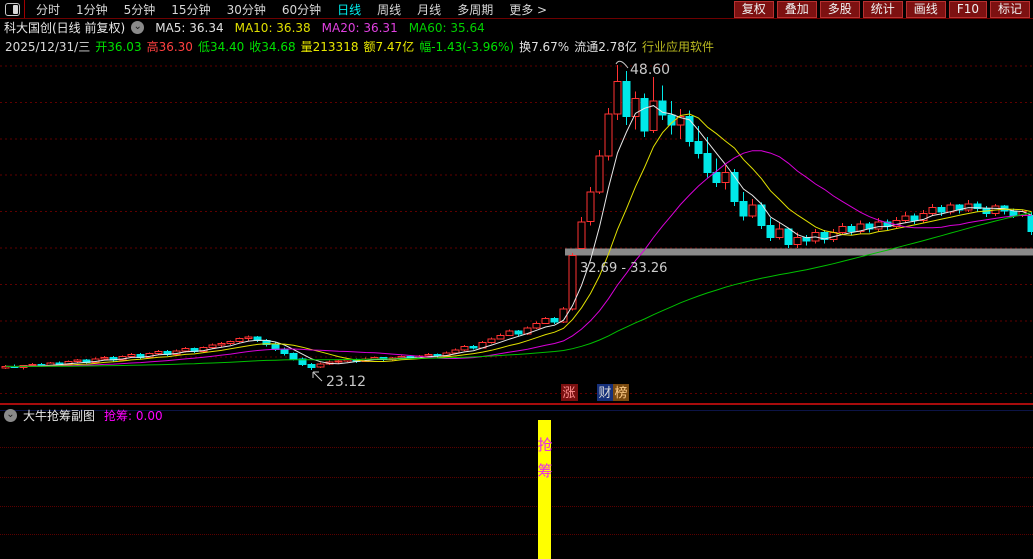 This screenshot has height=559, width=1033. Describe the element at coordinates (189, 27) in the screenshot. I see `ma-legend-item: MA5: 36.34` at that location.